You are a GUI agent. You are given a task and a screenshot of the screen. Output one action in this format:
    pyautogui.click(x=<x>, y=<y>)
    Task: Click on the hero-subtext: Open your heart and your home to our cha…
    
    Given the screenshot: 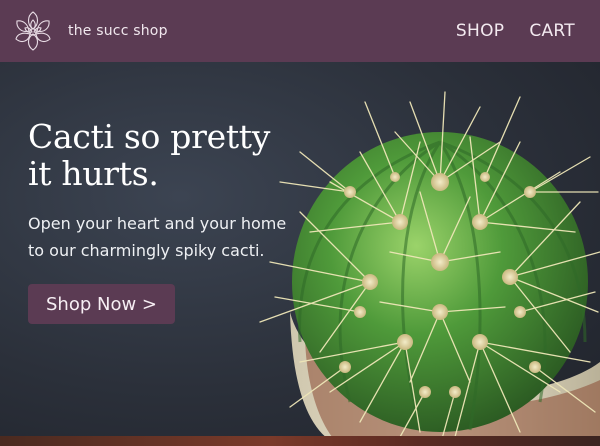 What is the action you would take?
    pyautogui.click(x=157, y=237)
    